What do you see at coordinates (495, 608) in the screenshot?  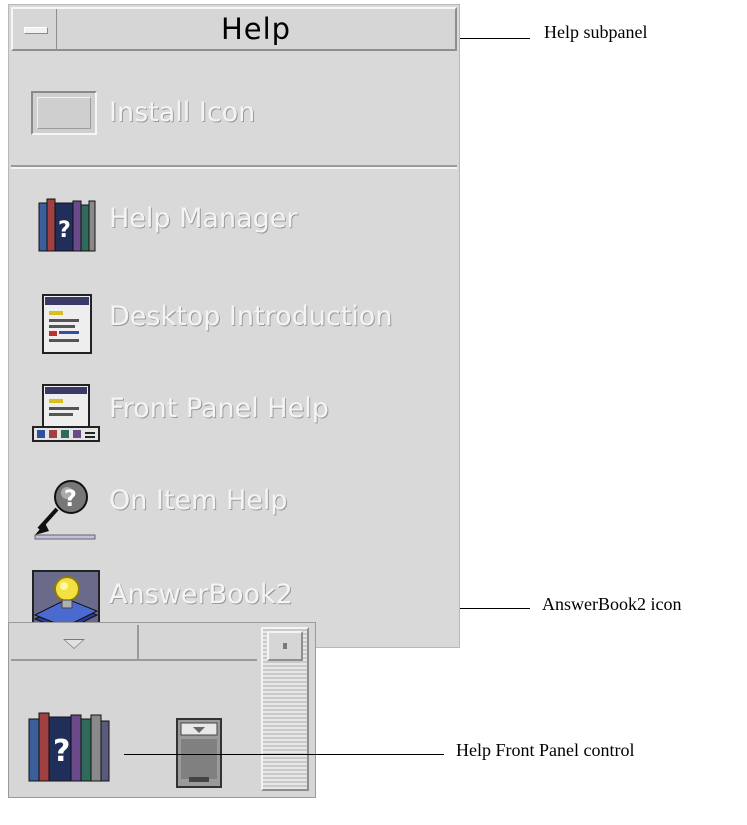 I see `callout-line-answerbook2-icon` at bounding box center [495, 608].